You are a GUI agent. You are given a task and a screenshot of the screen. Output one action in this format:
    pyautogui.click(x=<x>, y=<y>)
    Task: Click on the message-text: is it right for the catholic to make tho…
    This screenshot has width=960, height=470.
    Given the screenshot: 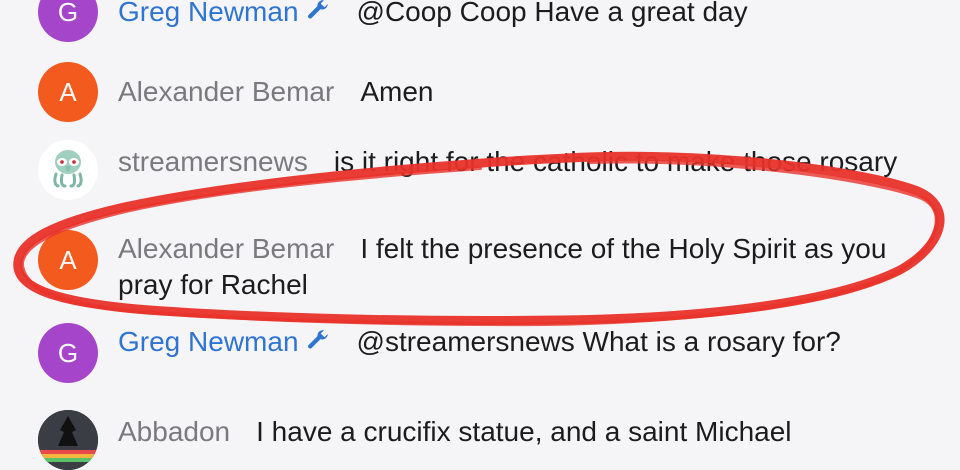 What is the action you would take?
    pyautogui.click(x=615, y=161)
    